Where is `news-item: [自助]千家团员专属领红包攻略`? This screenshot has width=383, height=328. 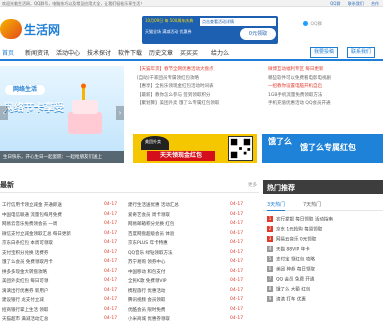 news-item: [自助]千家团员专属领红包攻略 is located at coordinates (193, 79).